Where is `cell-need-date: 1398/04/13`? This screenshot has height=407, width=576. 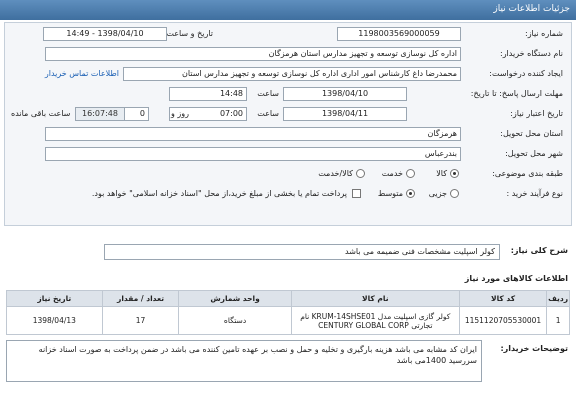 cell-need-date: 1398/04/13 is located at coordinates (54, 320).